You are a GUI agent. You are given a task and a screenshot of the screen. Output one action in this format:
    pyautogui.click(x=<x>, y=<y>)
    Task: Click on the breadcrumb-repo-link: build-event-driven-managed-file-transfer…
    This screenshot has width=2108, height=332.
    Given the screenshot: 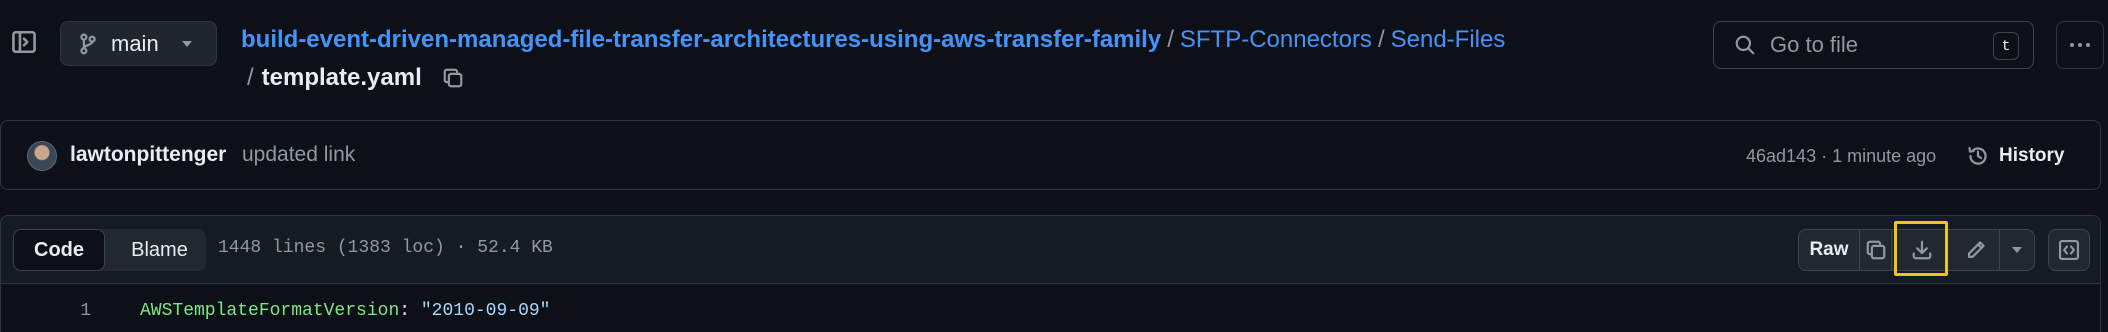 What is the action you would take?
    pyautogui.click(x=701, y=39)
    